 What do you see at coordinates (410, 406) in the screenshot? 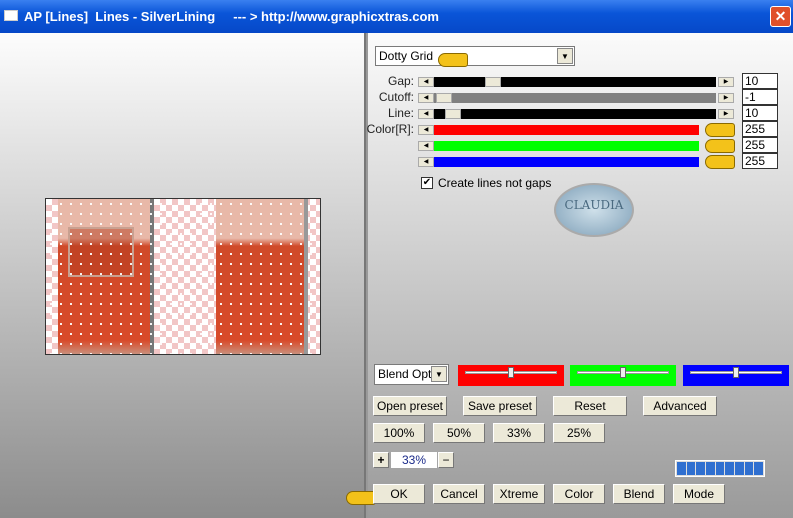
I see `open-preset-button: Open preset` at bounding box center [410, 406].